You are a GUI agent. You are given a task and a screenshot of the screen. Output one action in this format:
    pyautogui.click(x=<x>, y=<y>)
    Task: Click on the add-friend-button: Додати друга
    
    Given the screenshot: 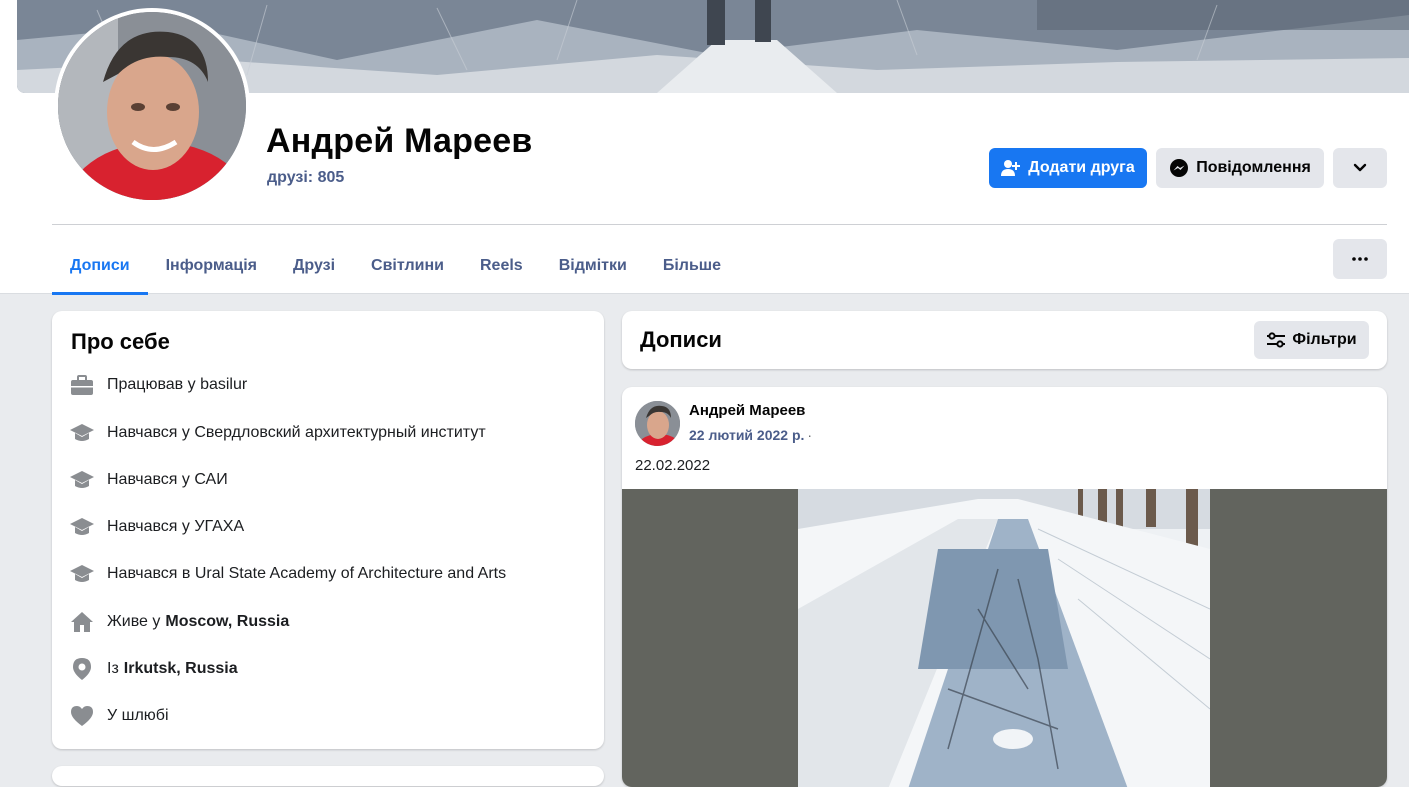 What is the action you would take?
    pyautogui.click(x=1068, y=168)
    